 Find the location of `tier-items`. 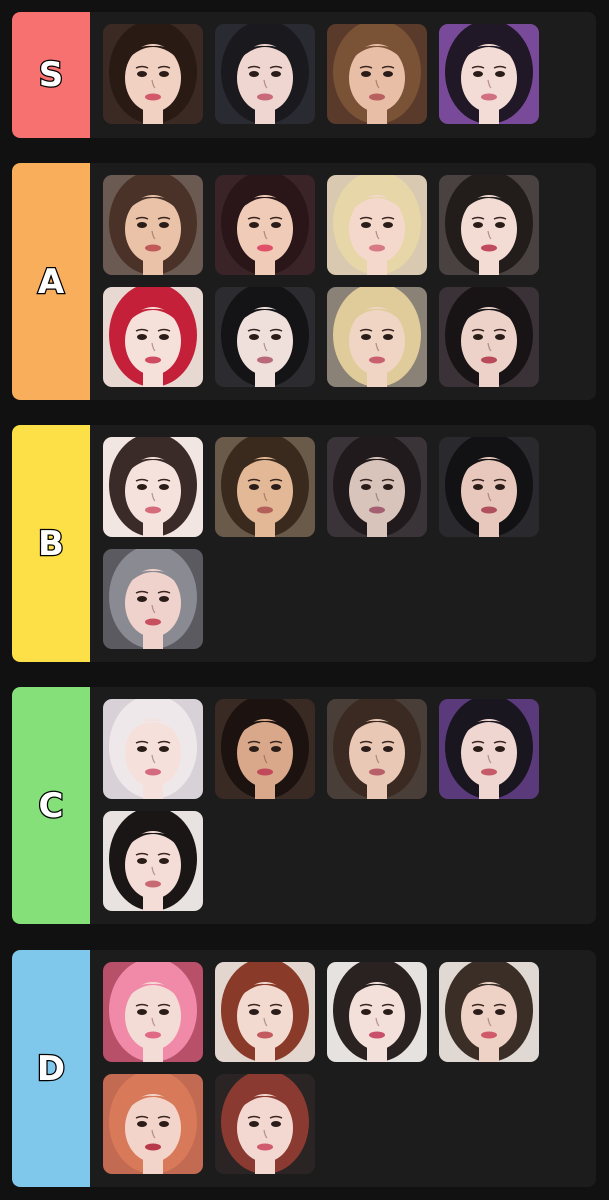

tier-items is located at coordinates (343, 75).